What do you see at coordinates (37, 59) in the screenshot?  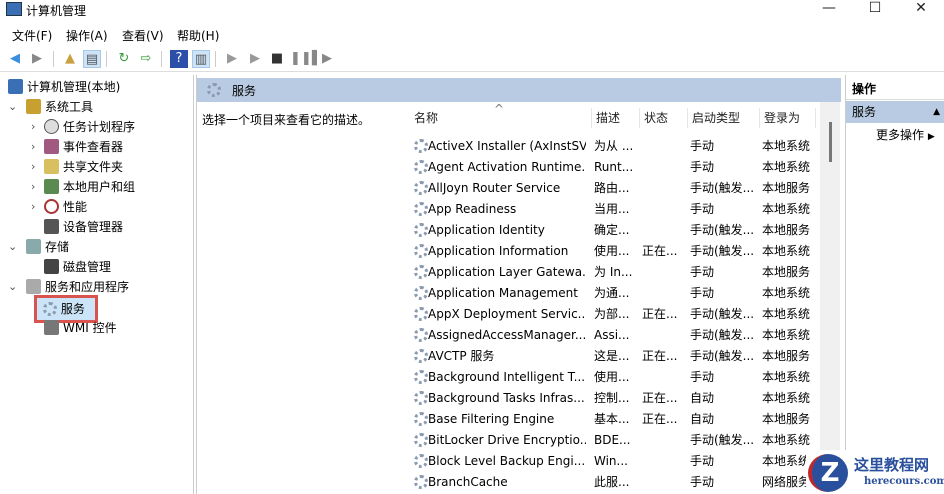 I see `forward-icon: ▶` at bounding box center [37, 59].